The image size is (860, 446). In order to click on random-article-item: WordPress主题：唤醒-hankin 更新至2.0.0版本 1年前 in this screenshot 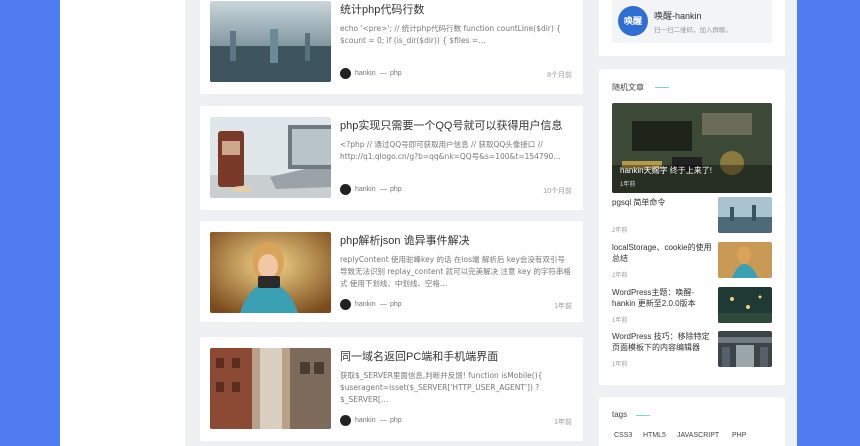, I will do `click(692, 305)`.